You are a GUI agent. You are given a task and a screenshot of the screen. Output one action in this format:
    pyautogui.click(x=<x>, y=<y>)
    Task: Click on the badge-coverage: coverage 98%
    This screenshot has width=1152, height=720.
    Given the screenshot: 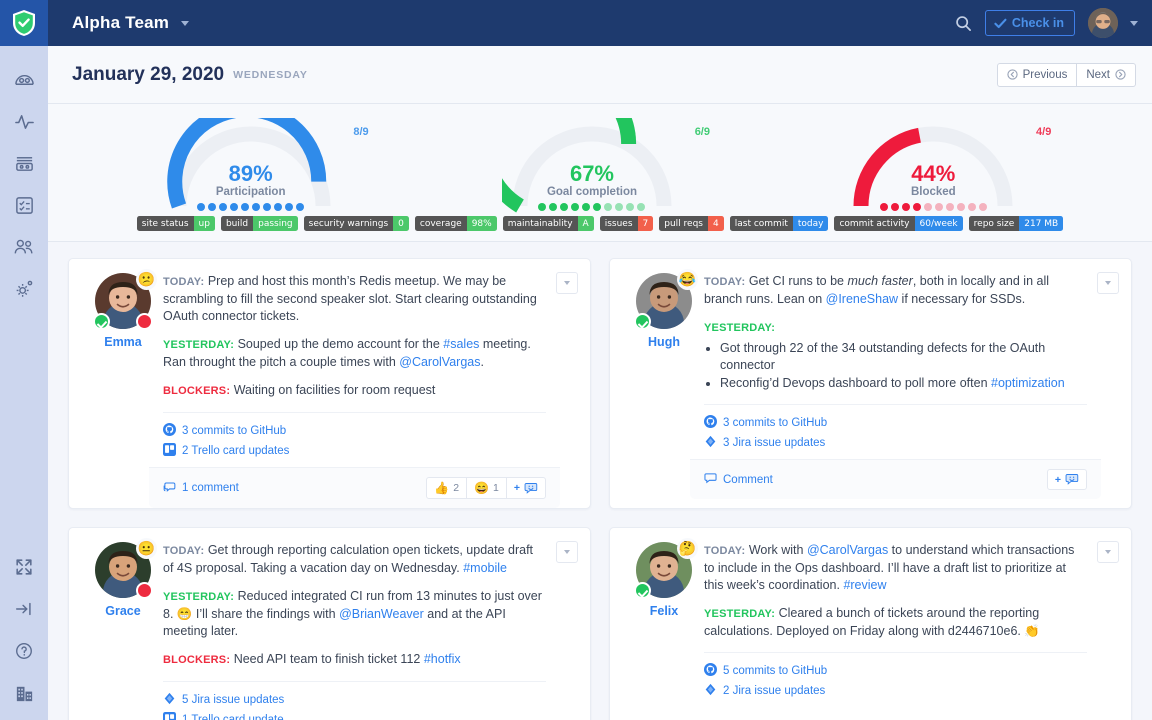 What is the action you would take?
    pyautogui.click(x=455, y=223)
    